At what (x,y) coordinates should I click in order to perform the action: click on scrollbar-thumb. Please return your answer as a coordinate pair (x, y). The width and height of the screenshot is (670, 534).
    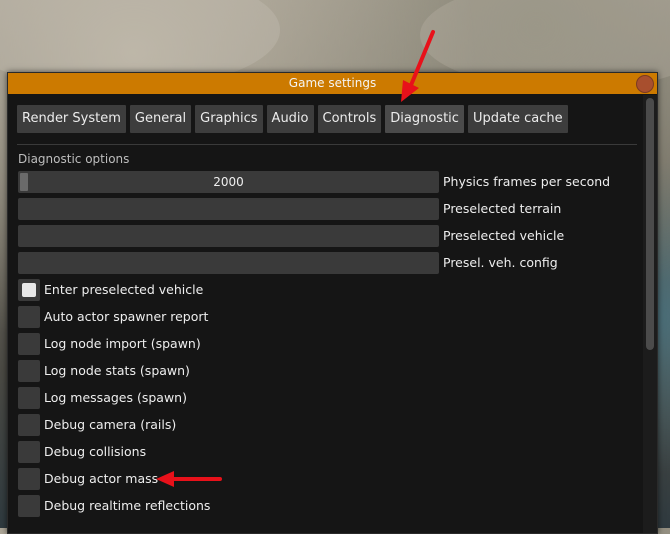
    Looking at the image, I should click on (650, 224).